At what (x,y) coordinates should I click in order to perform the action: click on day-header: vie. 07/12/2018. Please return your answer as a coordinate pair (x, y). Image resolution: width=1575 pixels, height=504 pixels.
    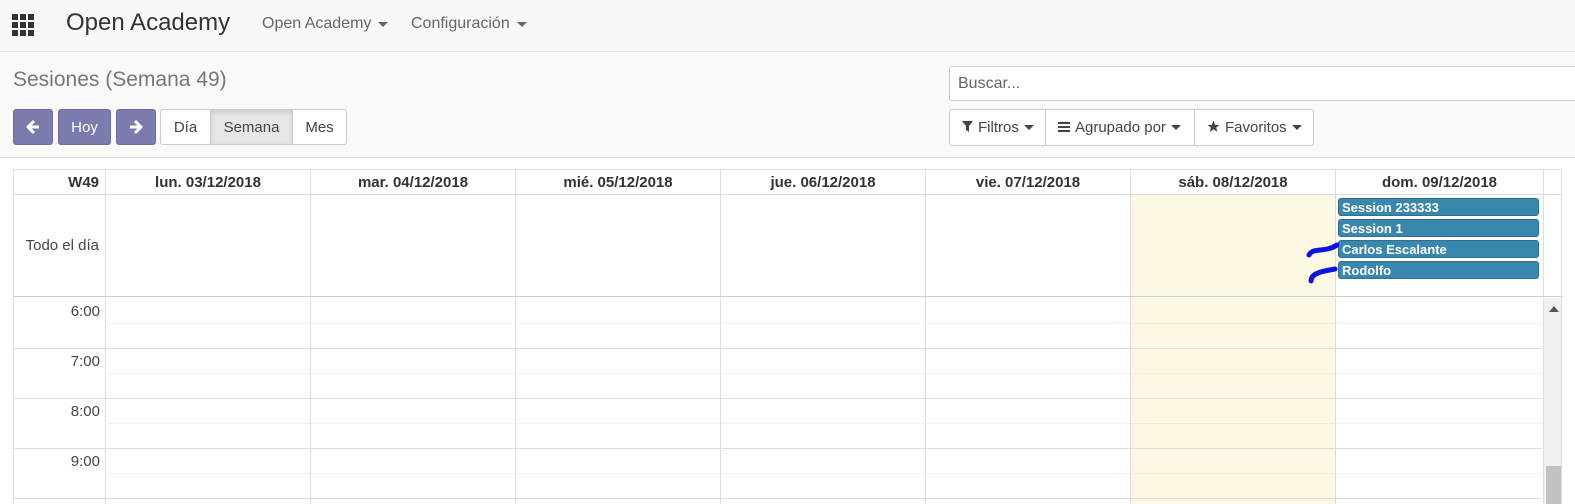
    Looking at the image, I should click on (1027, 182).